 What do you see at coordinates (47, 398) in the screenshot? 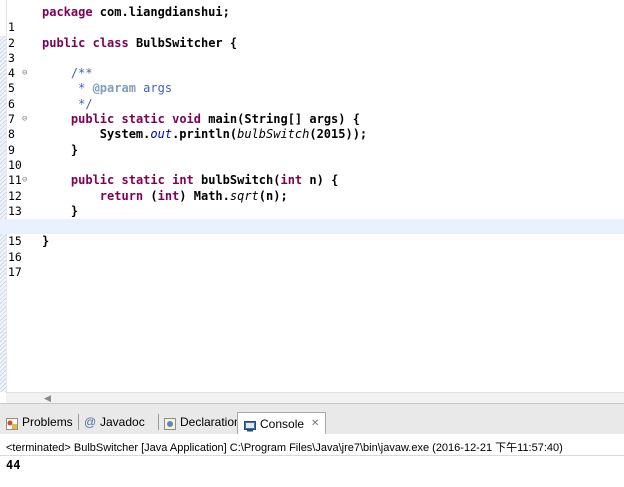
I see `scroll-left-arrow-icon: ◀` at bounding box center [47, 398].